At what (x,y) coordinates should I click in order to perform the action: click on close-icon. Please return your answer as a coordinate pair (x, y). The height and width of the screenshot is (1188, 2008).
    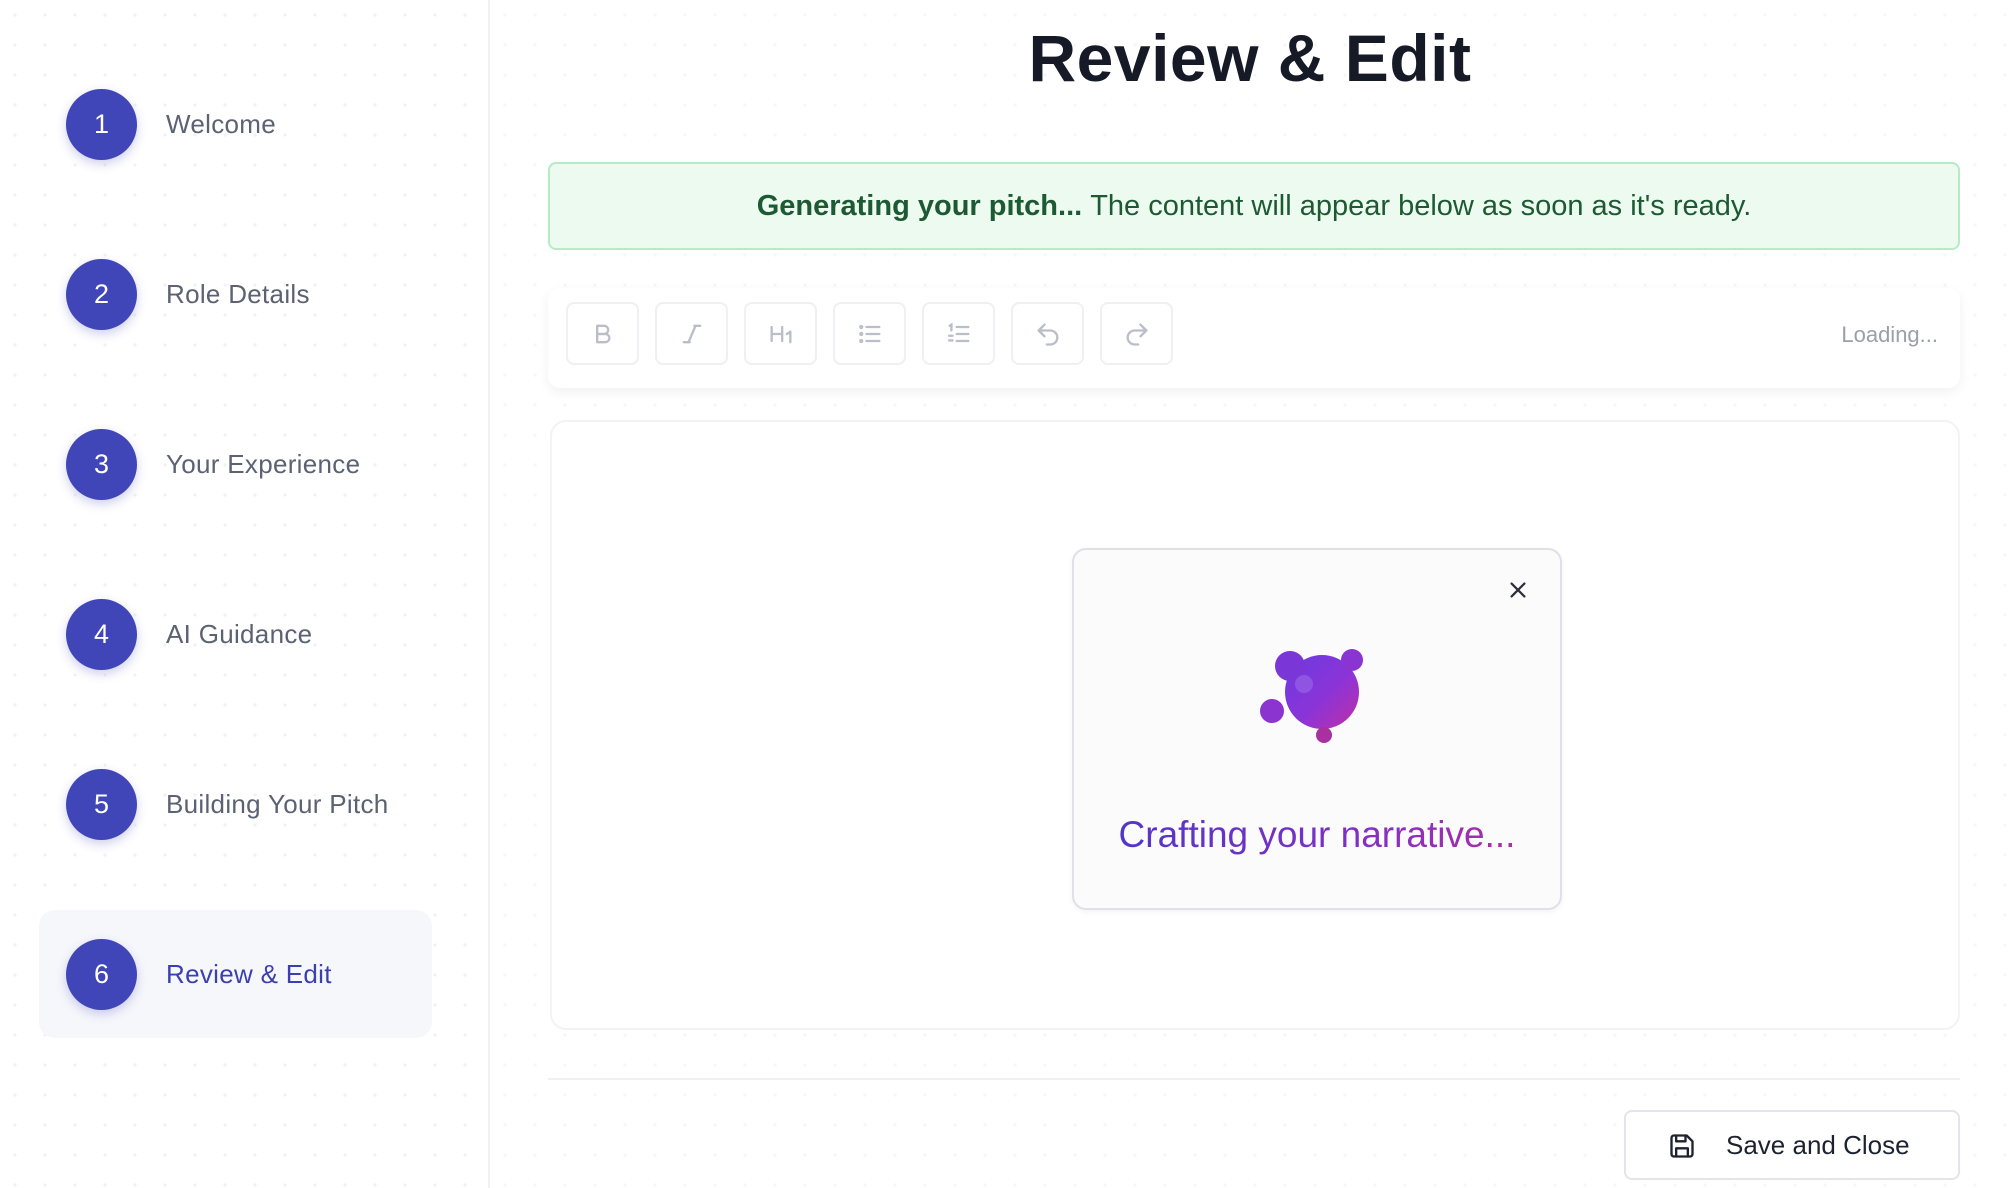
    Looking at the image, I should click on (1518, 590).